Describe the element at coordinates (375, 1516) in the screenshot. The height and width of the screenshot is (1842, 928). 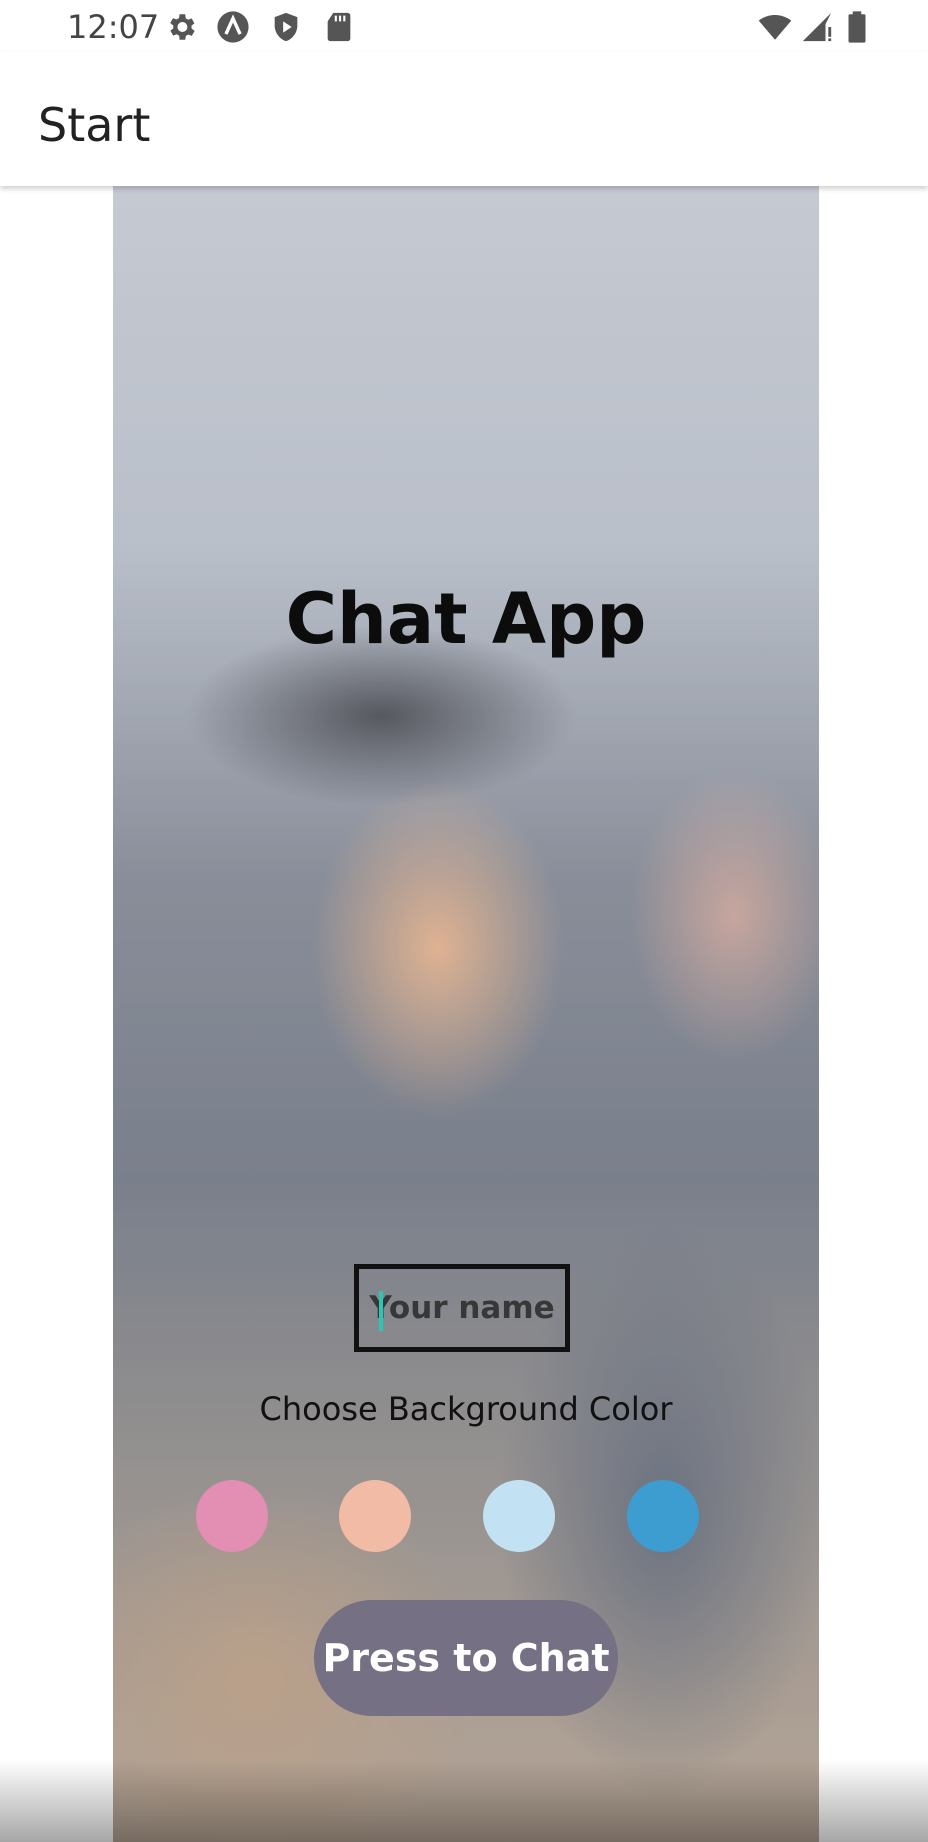
I see `color-swatch-peach` at that location.